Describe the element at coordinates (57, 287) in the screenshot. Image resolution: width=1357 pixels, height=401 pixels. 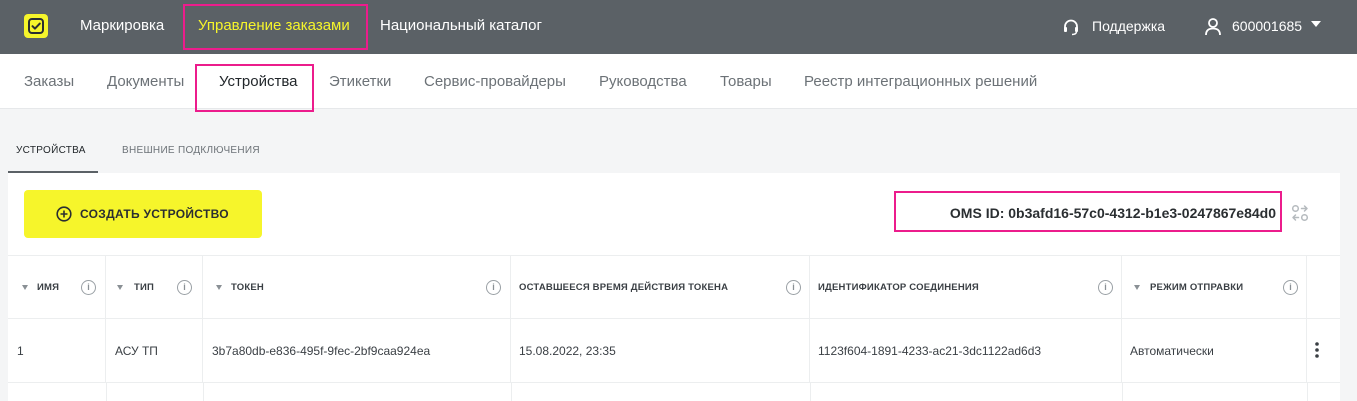
I see `column-name: ИМЯ i` at that location.